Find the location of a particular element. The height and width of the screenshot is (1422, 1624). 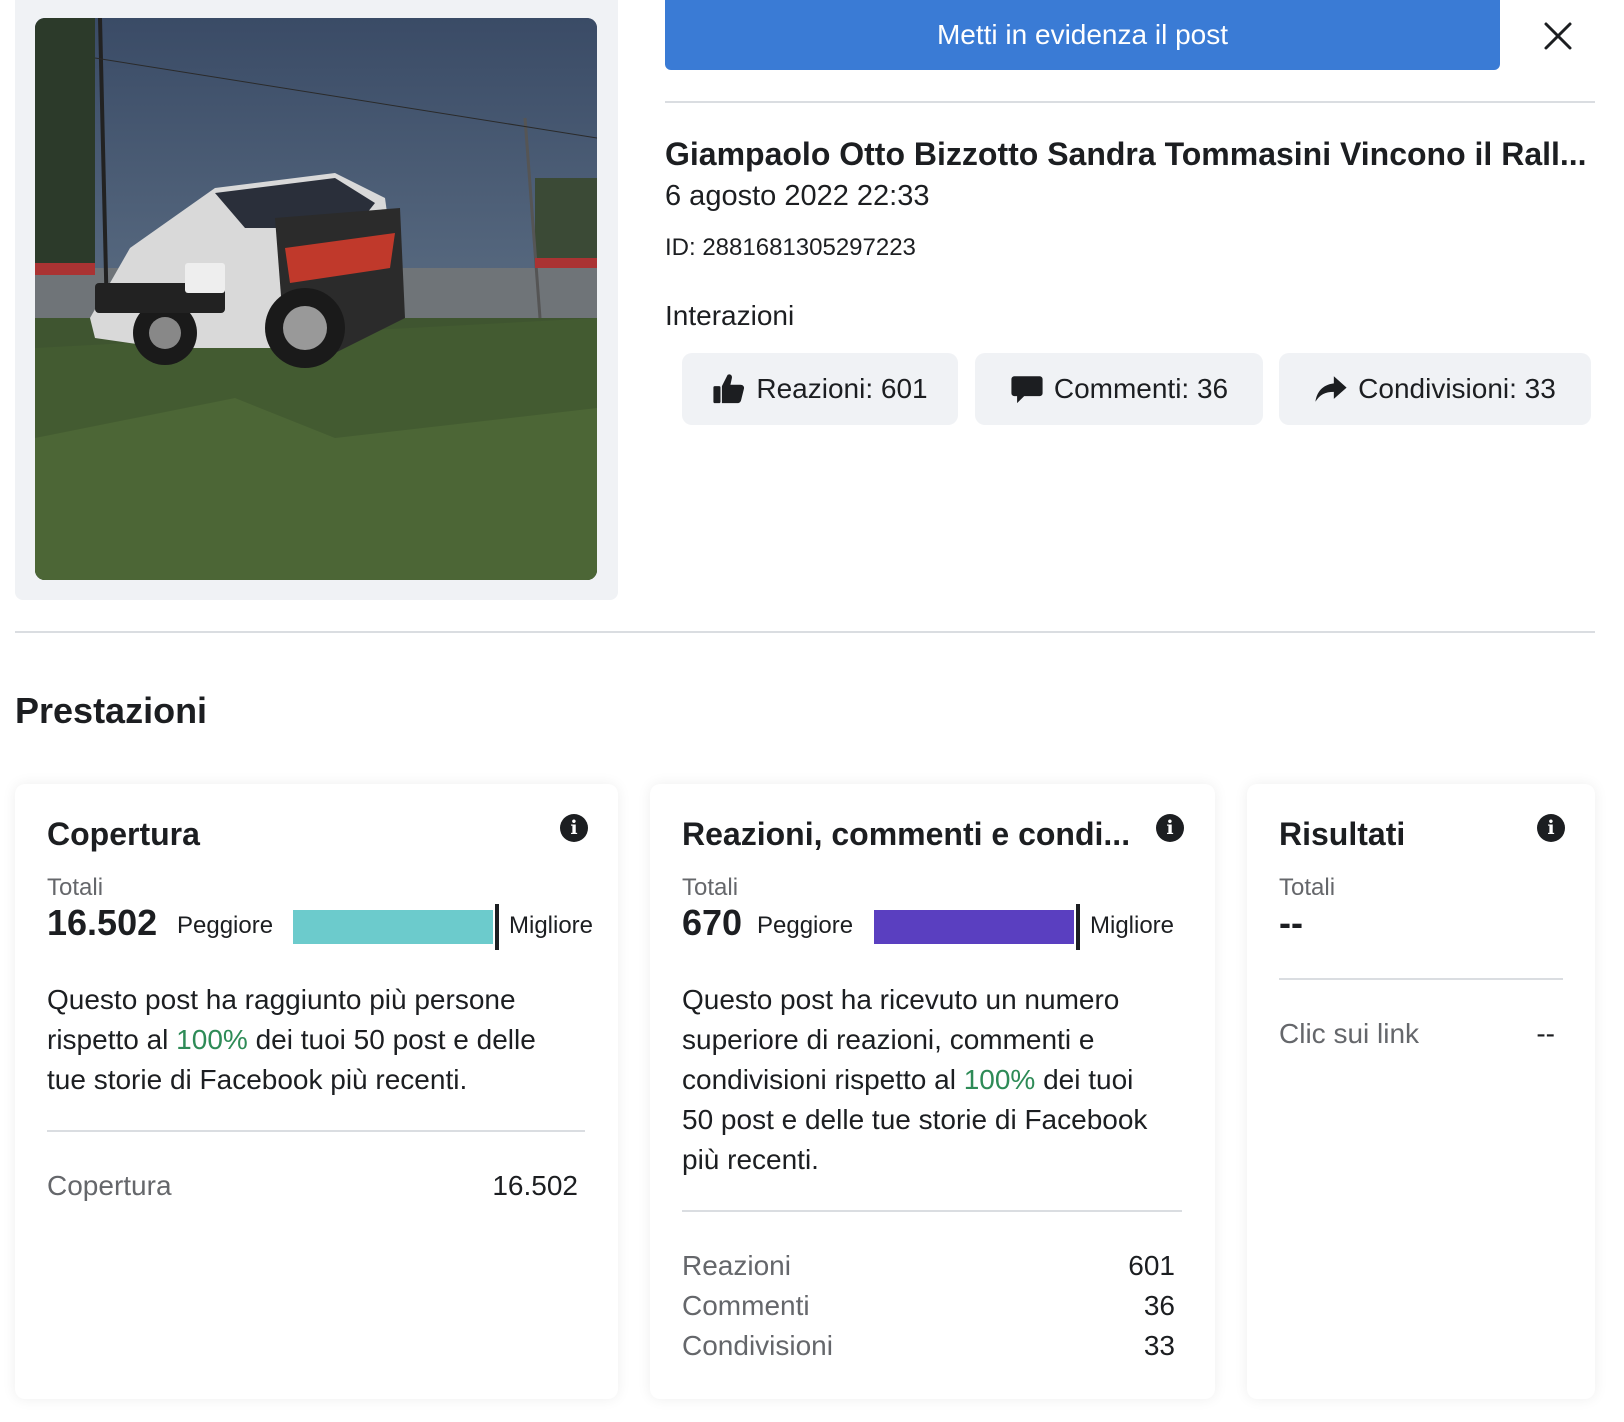

shares-chip-label: Condivisioni: 33 is located at coordinates (1457, 388).